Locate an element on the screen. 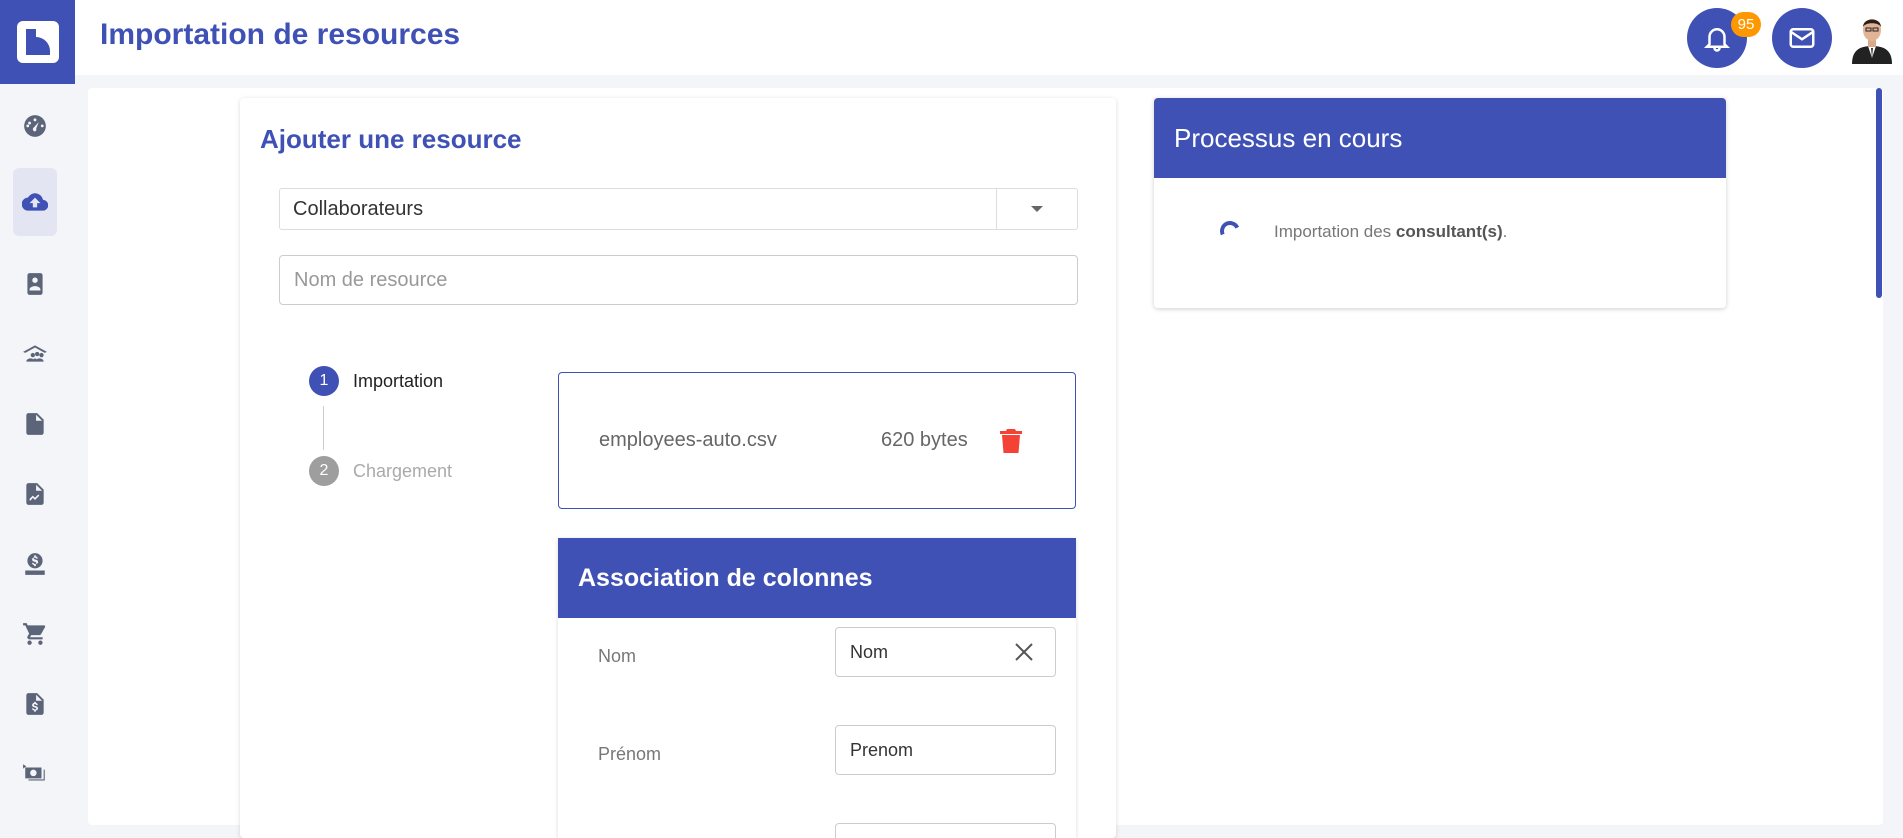  user-avatar-image is located at coordinates (1872, 41).